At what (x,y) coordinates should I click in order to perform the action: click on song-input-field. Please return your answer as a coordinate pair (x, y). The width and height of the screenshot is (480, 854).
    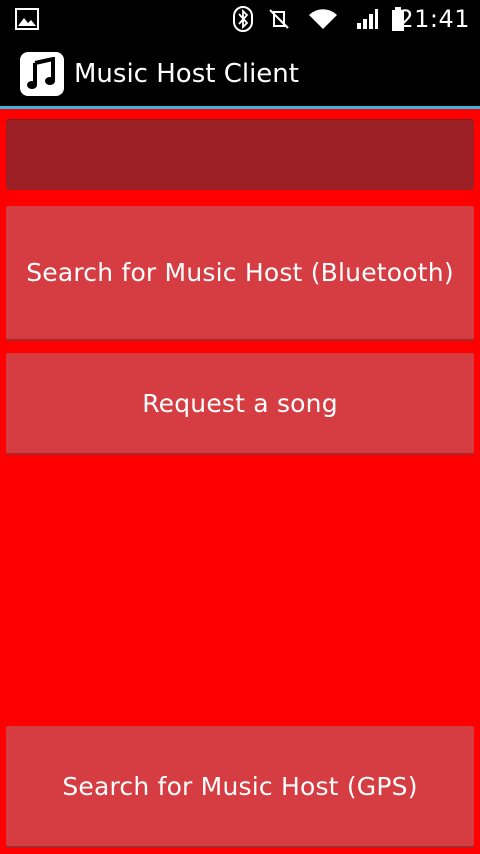
    Looking at the image, I should click on (240, 154).